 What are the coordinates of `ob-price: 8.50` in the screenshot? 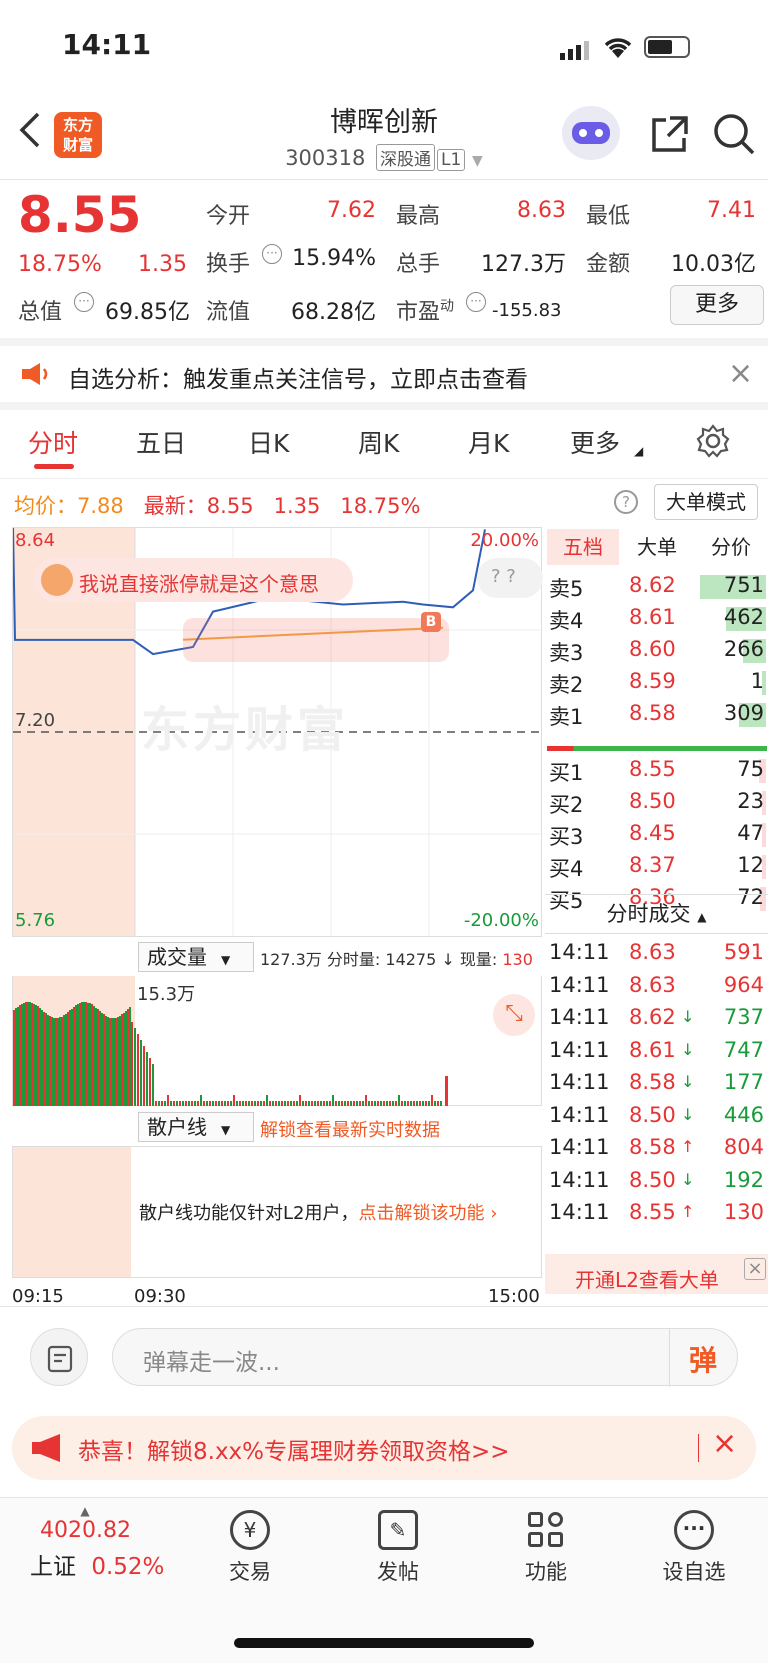 It's located at (652, 801).